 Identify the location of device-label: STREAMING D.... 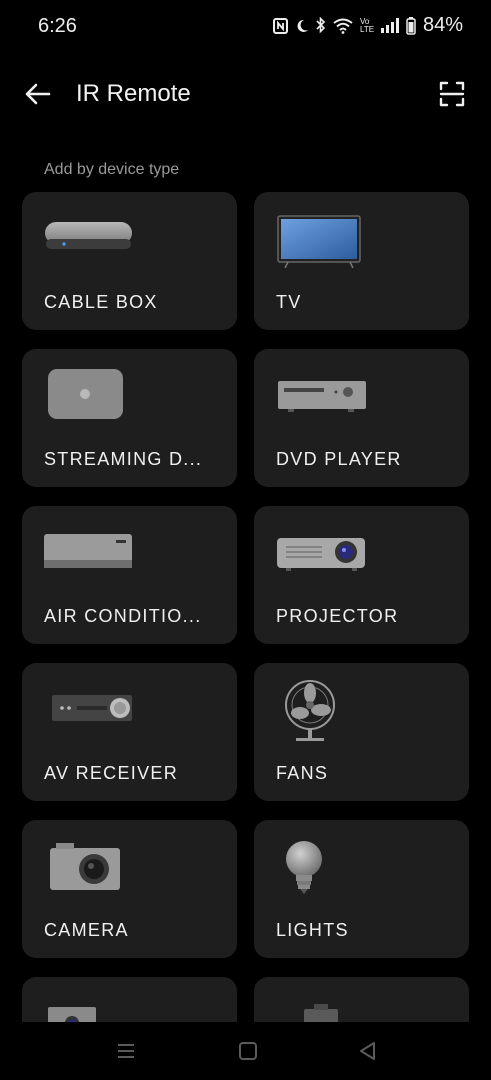
(123, 459).